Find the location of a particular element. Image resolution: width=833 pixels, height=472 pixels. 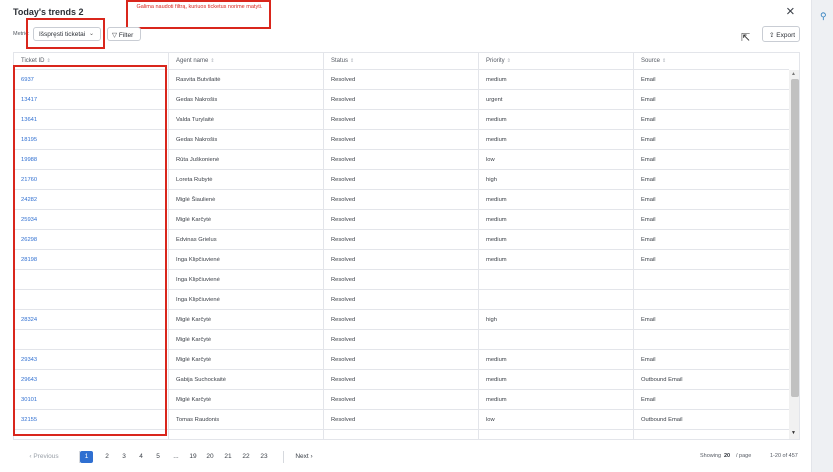

ticket-id-link: 13417 is located at coordinates (91, 100).